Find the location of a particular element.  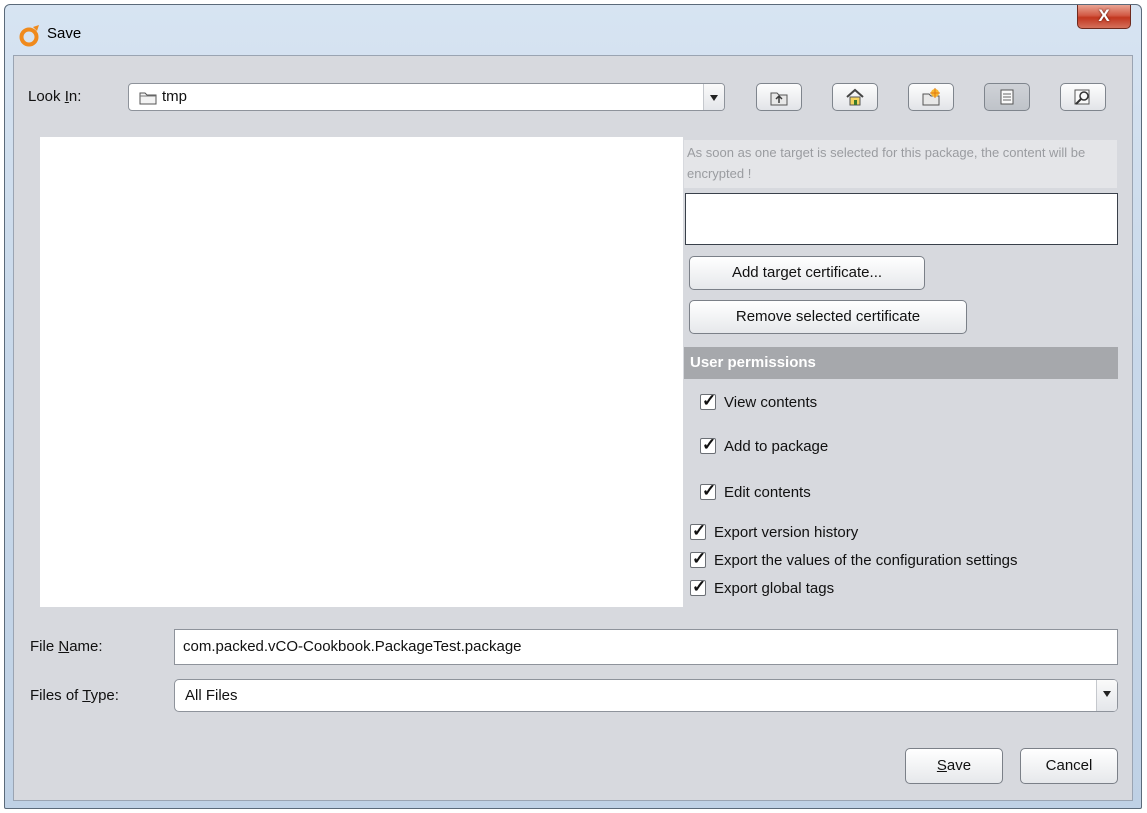

list-view-icon is located at coordinates (1007, 97).